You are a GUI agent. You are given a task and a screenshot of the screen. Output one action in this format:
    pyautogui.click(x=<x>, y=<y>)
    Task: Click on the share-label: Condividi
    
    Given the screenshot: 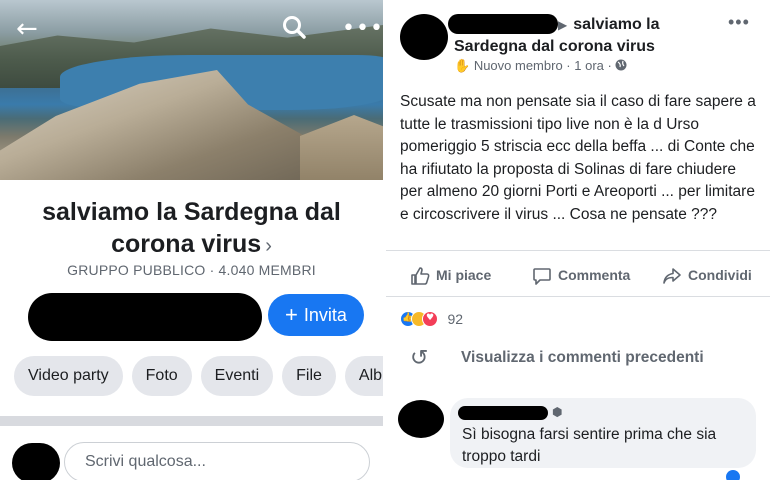 What is the action you would take?
    pyautogui.click(x=720, y=275)
    